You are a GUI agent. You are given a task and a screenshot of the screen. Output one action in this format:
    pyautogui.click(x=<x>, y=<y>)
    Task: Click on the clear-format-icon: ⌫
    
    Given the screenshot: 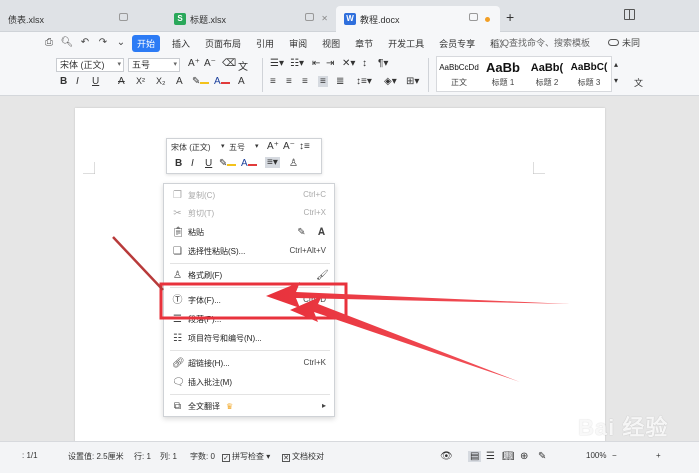 What is the action you would take?
    pyautogui.click(x=229, y=63)
    